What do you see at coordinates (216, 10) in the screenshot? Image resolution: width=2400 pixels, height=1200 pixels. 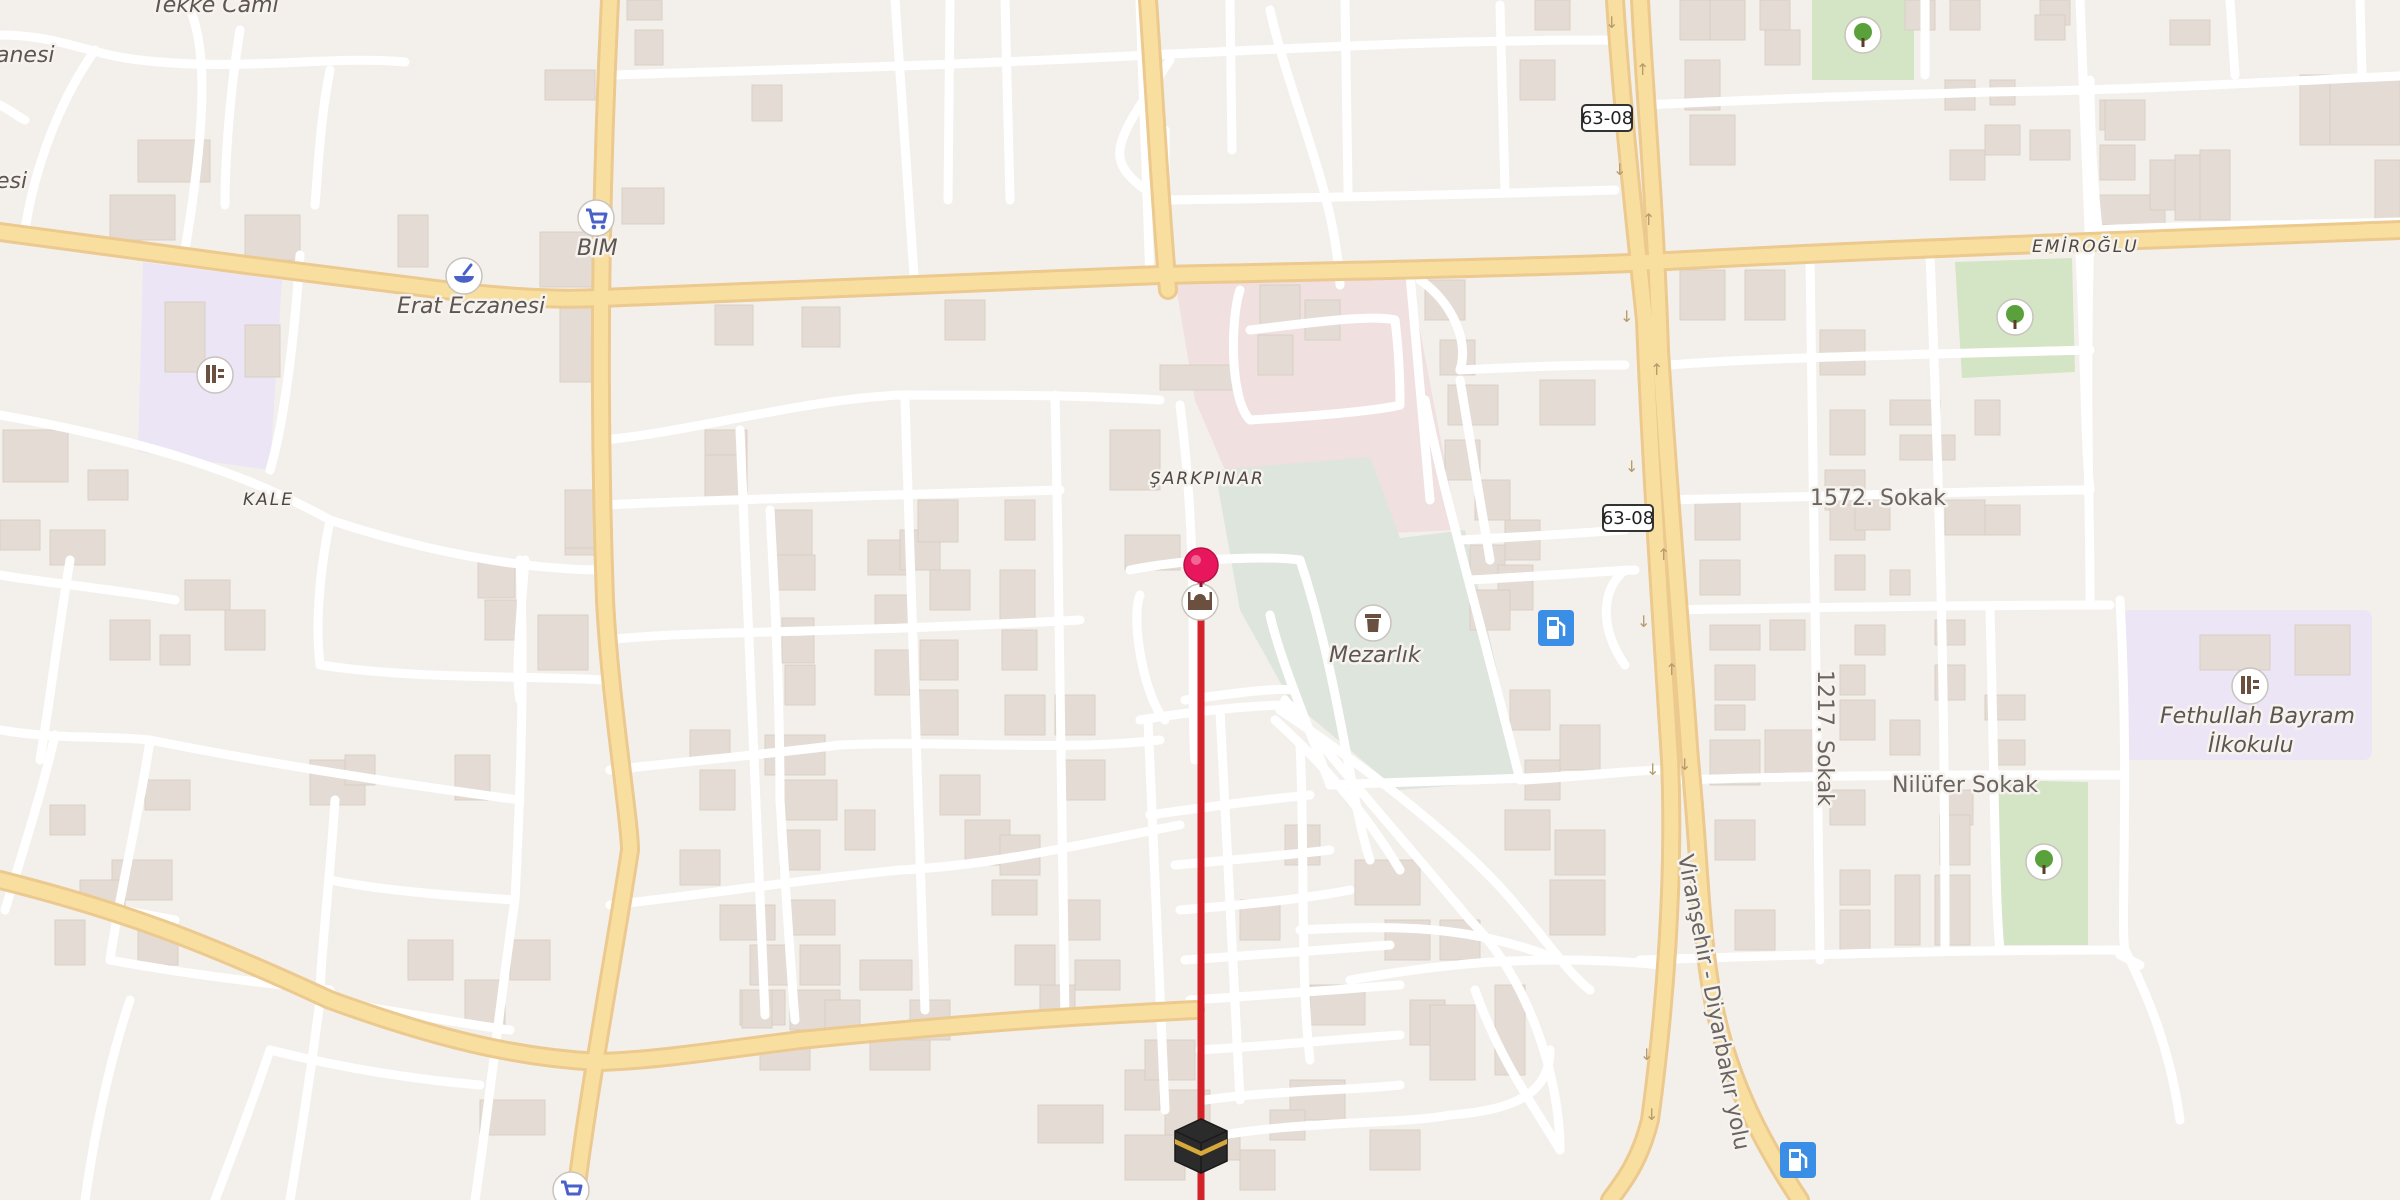 I see `label-tekke-cami: Tekke Cami` at bounding box center [216, 10].